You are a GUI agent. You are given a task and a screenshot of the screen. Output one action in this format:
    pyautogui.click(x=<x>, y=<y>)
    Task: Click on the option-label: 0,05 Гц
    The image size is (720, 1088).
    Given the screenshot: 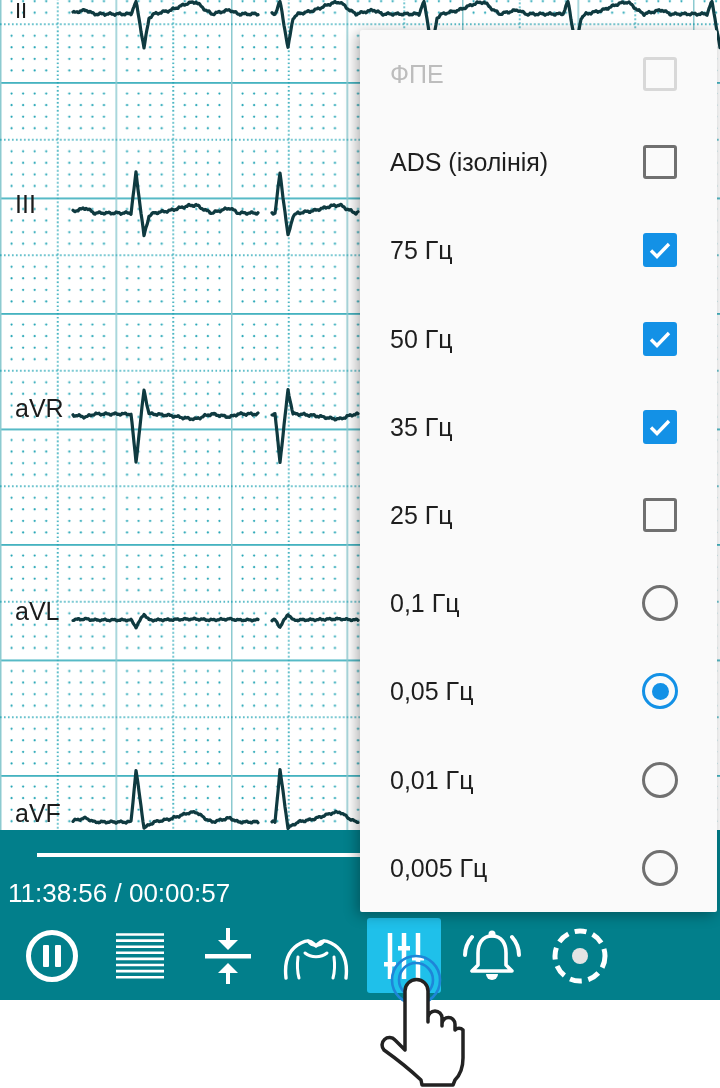 What is the action you would take?
    pyautogui.click(x=432, y=691)
    